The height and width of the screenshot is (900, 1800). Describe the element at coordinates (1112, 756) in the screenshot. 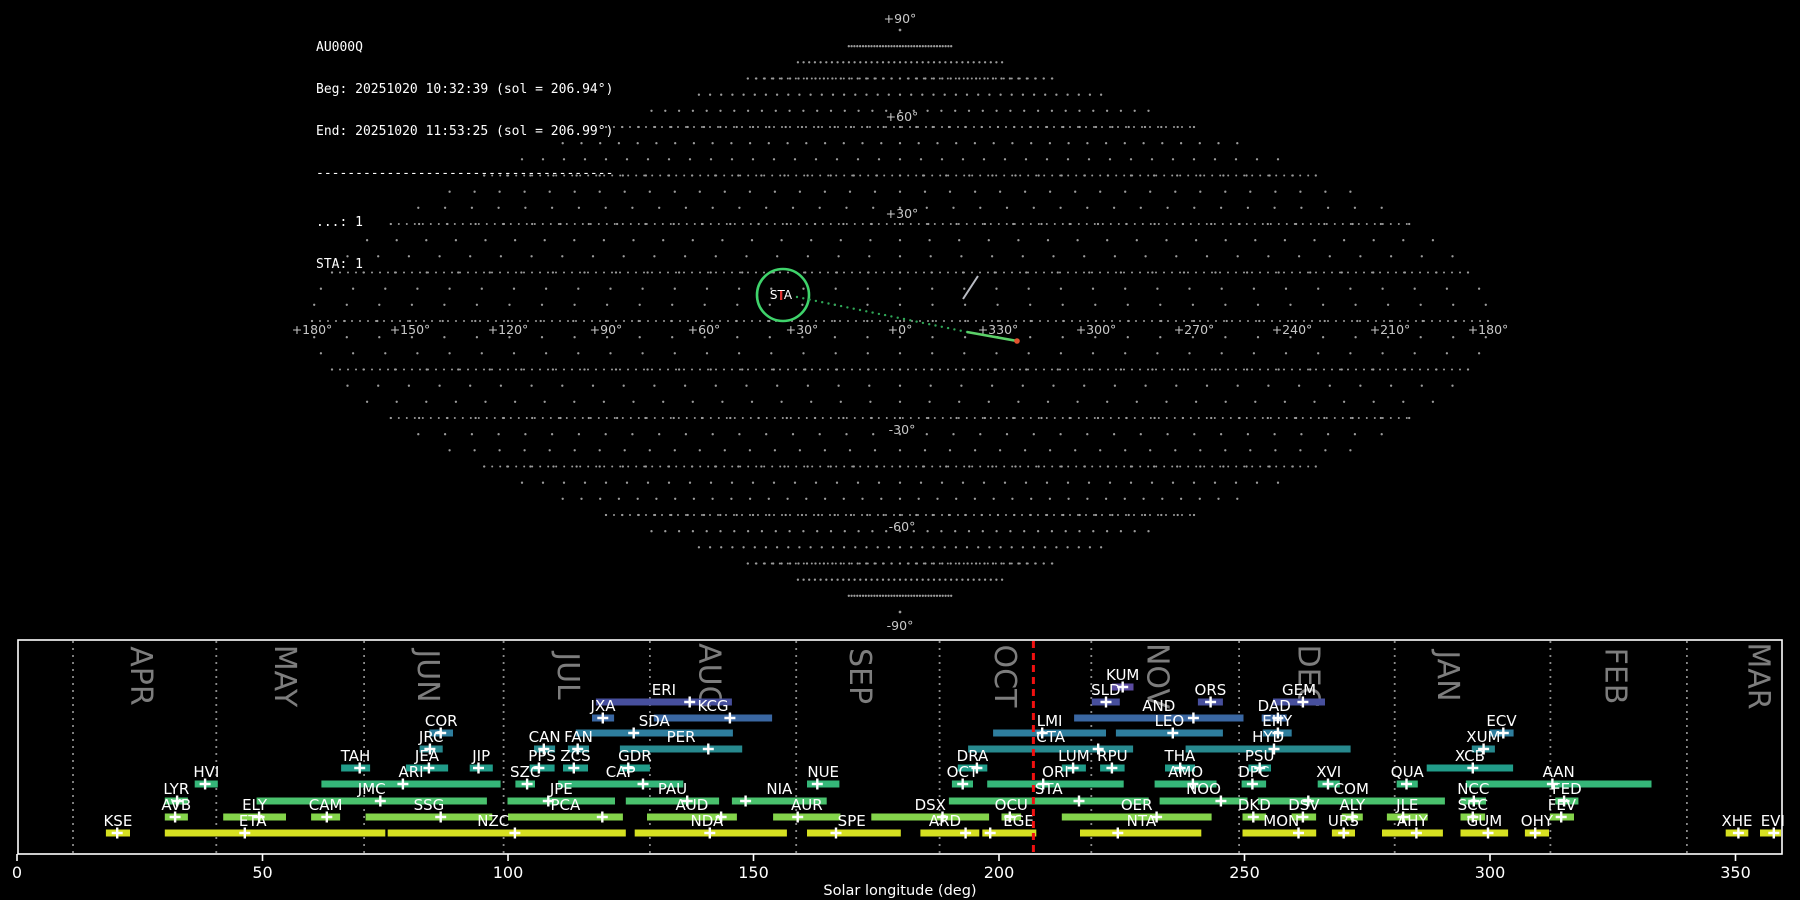

I see `shower-label-RPU: RPU` at that location.